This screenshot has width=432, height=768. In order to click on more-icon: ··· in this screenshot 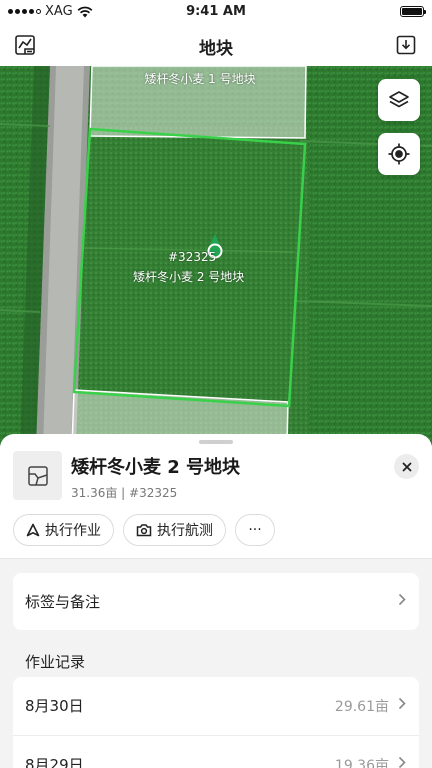, I will do `click(255, 530)`.